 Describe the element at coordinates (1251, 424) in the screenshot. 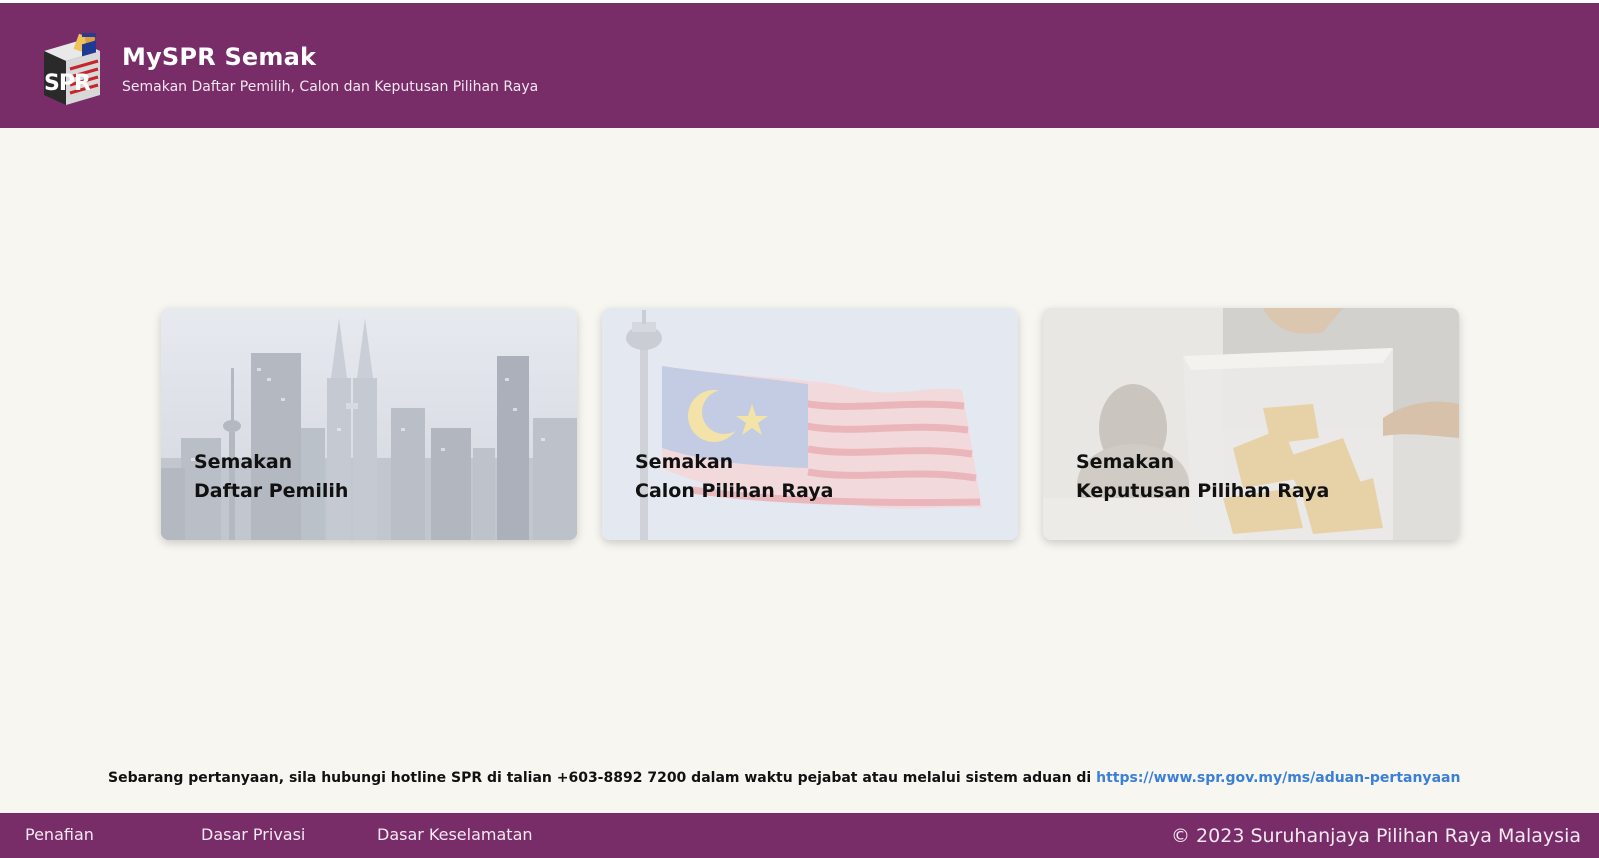

I see `card-semakan-keputusan-pilihan-raya: Semakan Keputusan Pilihan Raya` at that location.